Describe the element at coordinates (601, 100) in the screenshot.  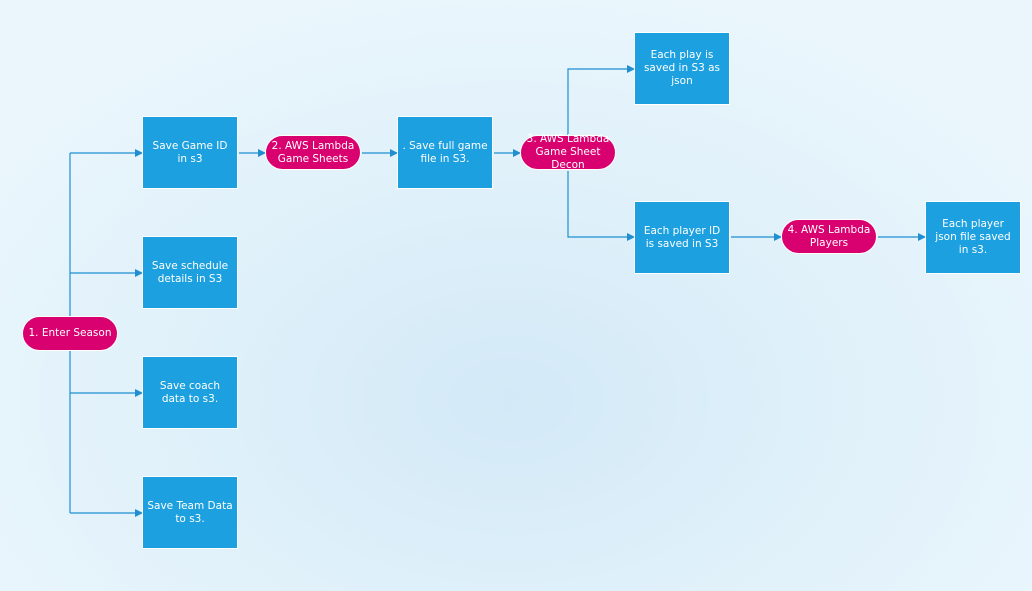
I see `arrow-to-each-play` at that location.